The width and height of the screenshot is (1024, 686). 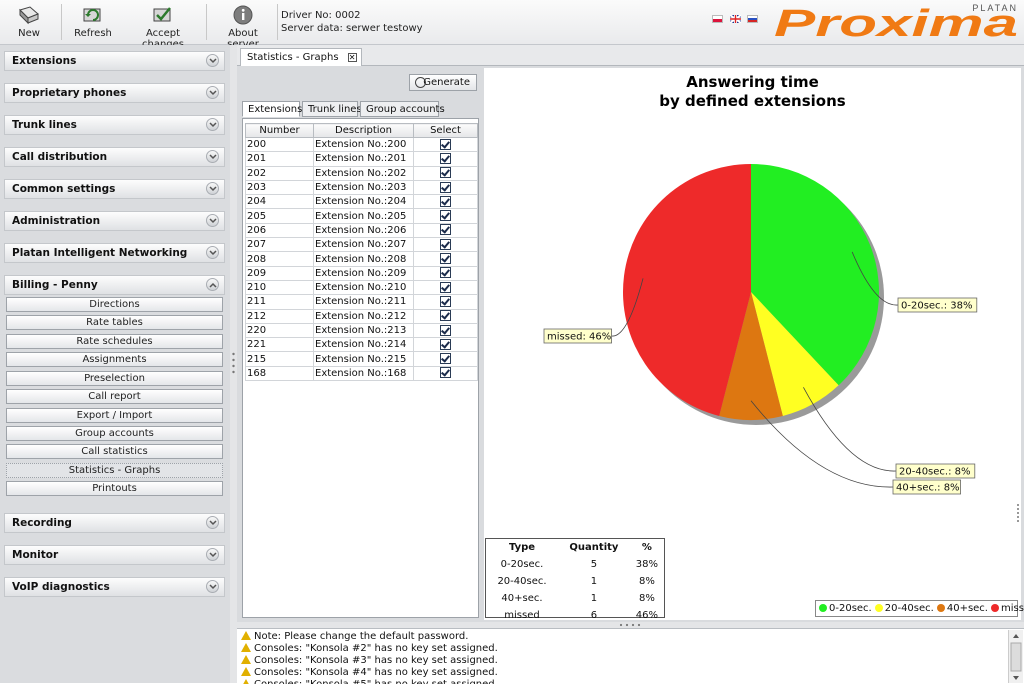 I want to click on table-row: 200 Extension No.:200, so click(x=361, y=144).